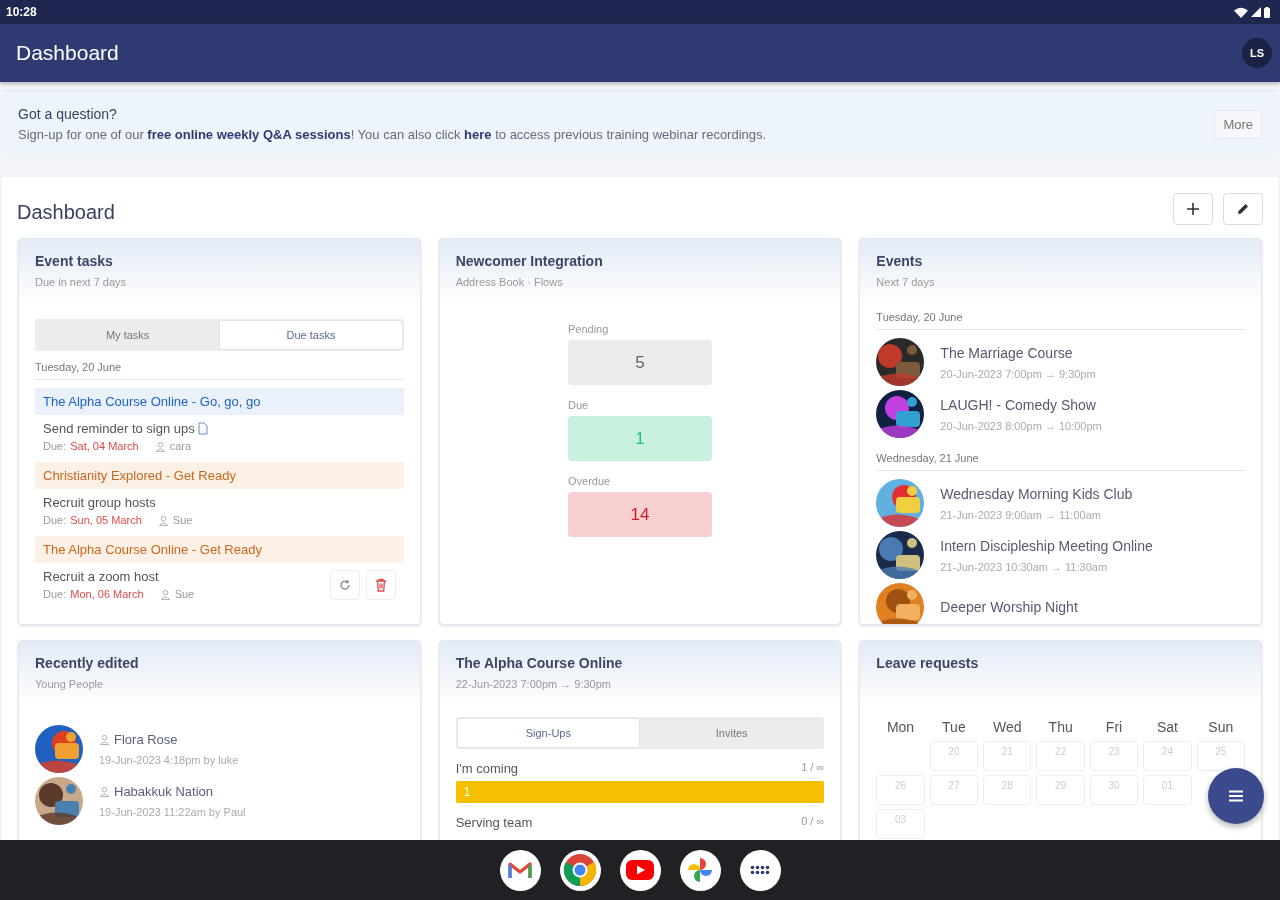  What do you see at coordinates (1257, 53) in the screenshot?
I see `user-avatar: LS` at bounding box center [1257, 53].